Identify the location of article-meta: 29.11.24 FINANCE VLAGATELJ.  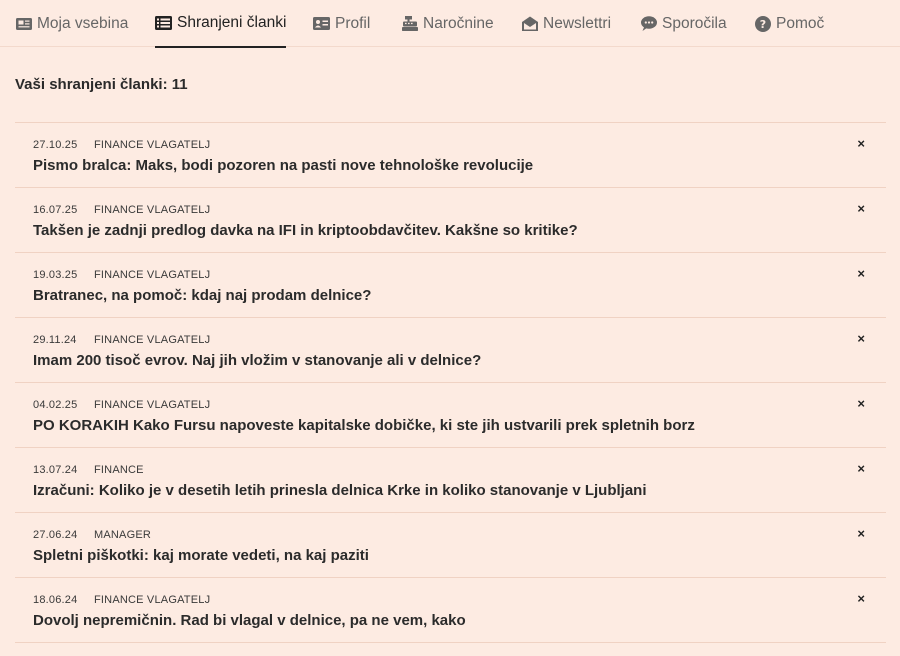
(121, 340).